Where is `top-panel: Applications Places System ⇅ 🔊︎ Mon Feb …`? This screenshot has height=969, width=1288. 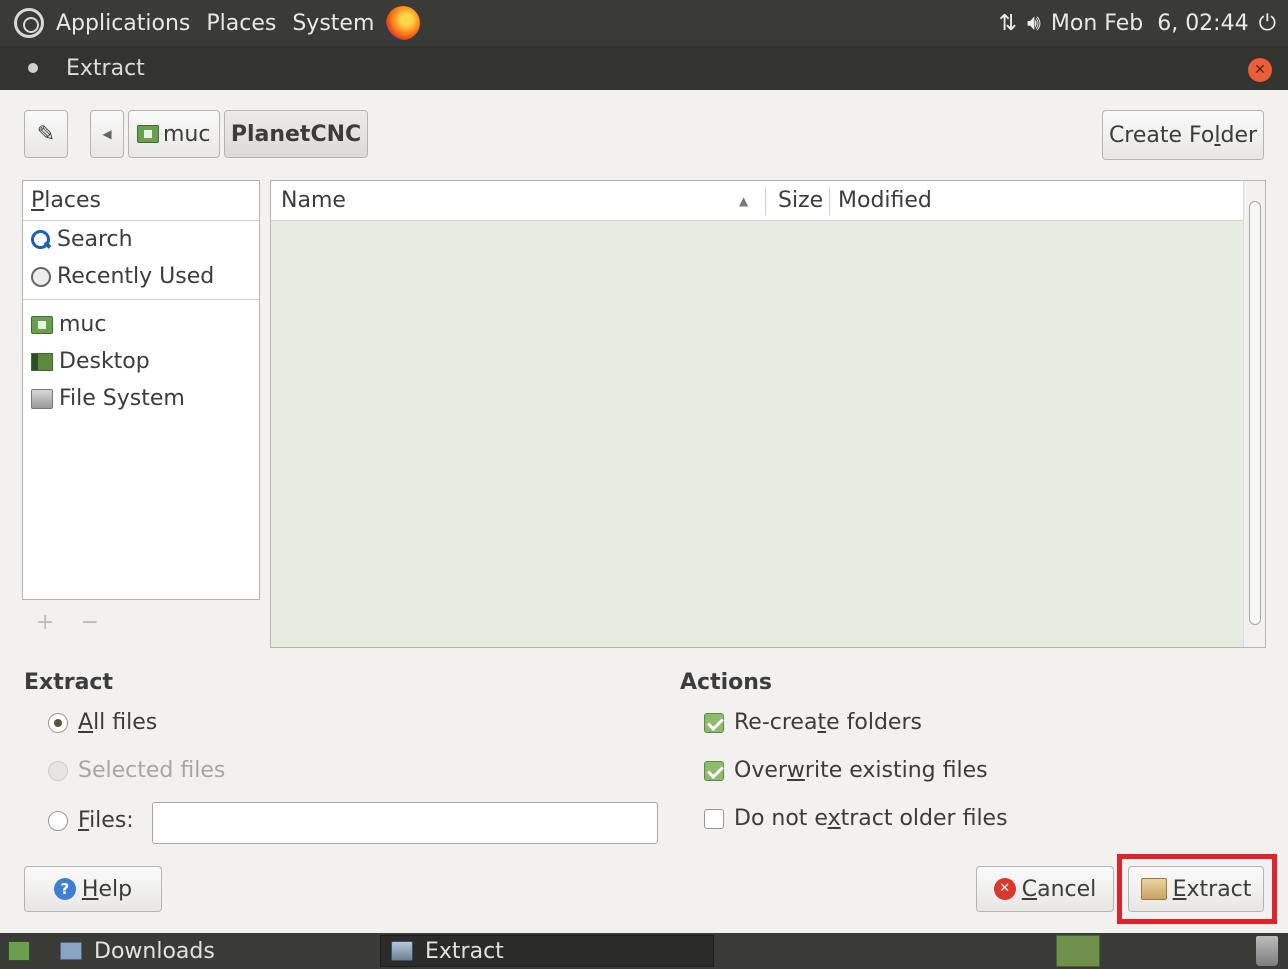 top-panel: Applications Places System ⇅ 🔊︎ Mon Feb … is located at coordinates (644, 23).